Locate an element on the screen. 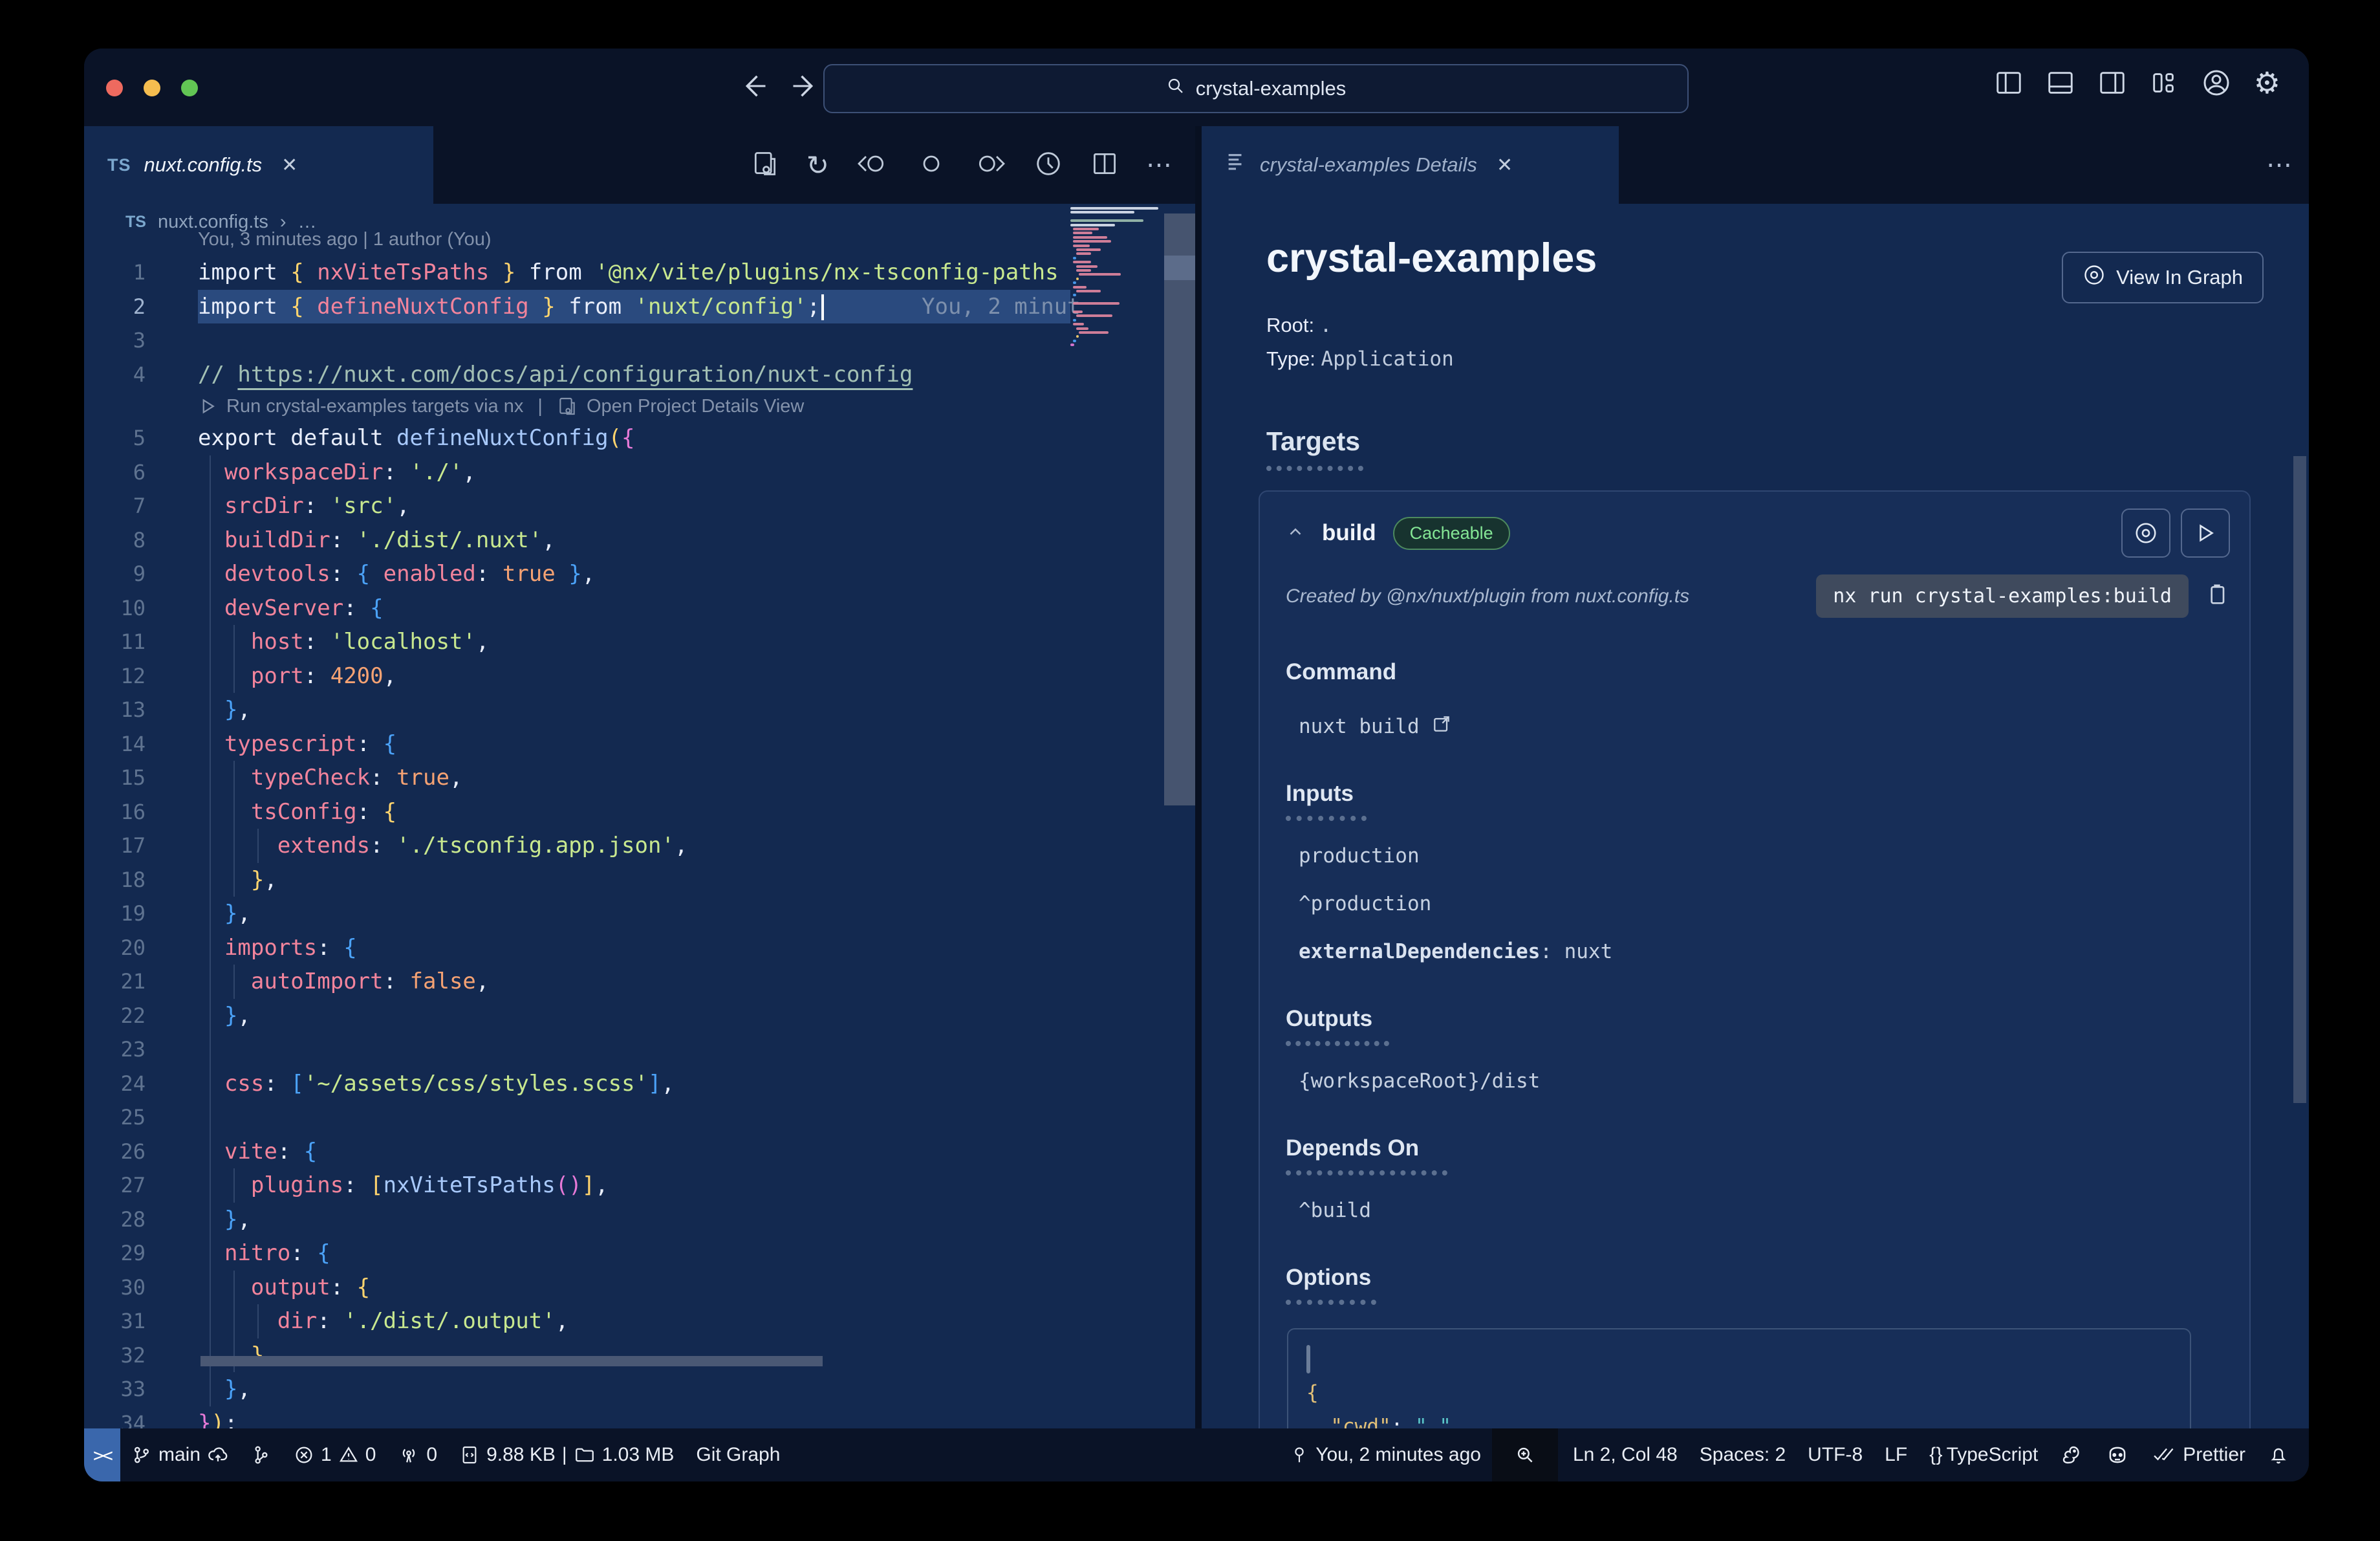 The image size is (2380, 1541). copy-icon is located at coordinates (2217, 596).